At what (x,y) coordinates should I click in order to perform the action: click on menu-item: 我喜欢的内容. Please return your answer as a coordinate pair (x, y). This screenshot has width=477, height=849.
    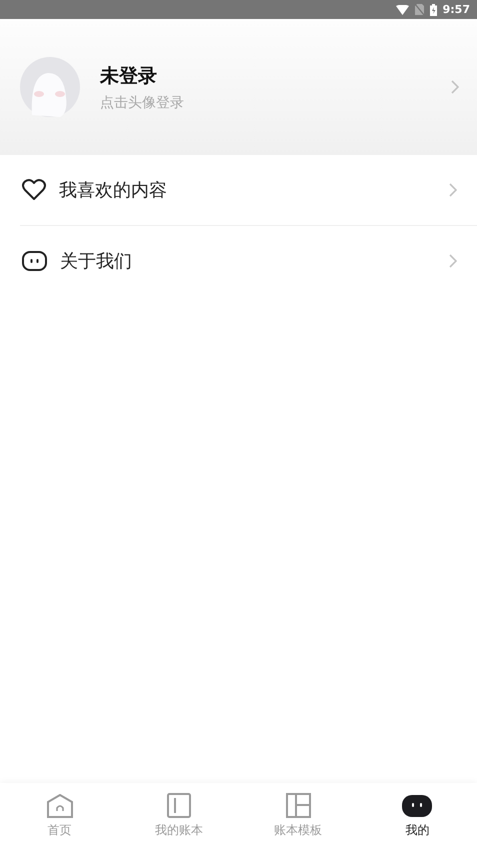
    Looking at the image, I should click on (238, 190).